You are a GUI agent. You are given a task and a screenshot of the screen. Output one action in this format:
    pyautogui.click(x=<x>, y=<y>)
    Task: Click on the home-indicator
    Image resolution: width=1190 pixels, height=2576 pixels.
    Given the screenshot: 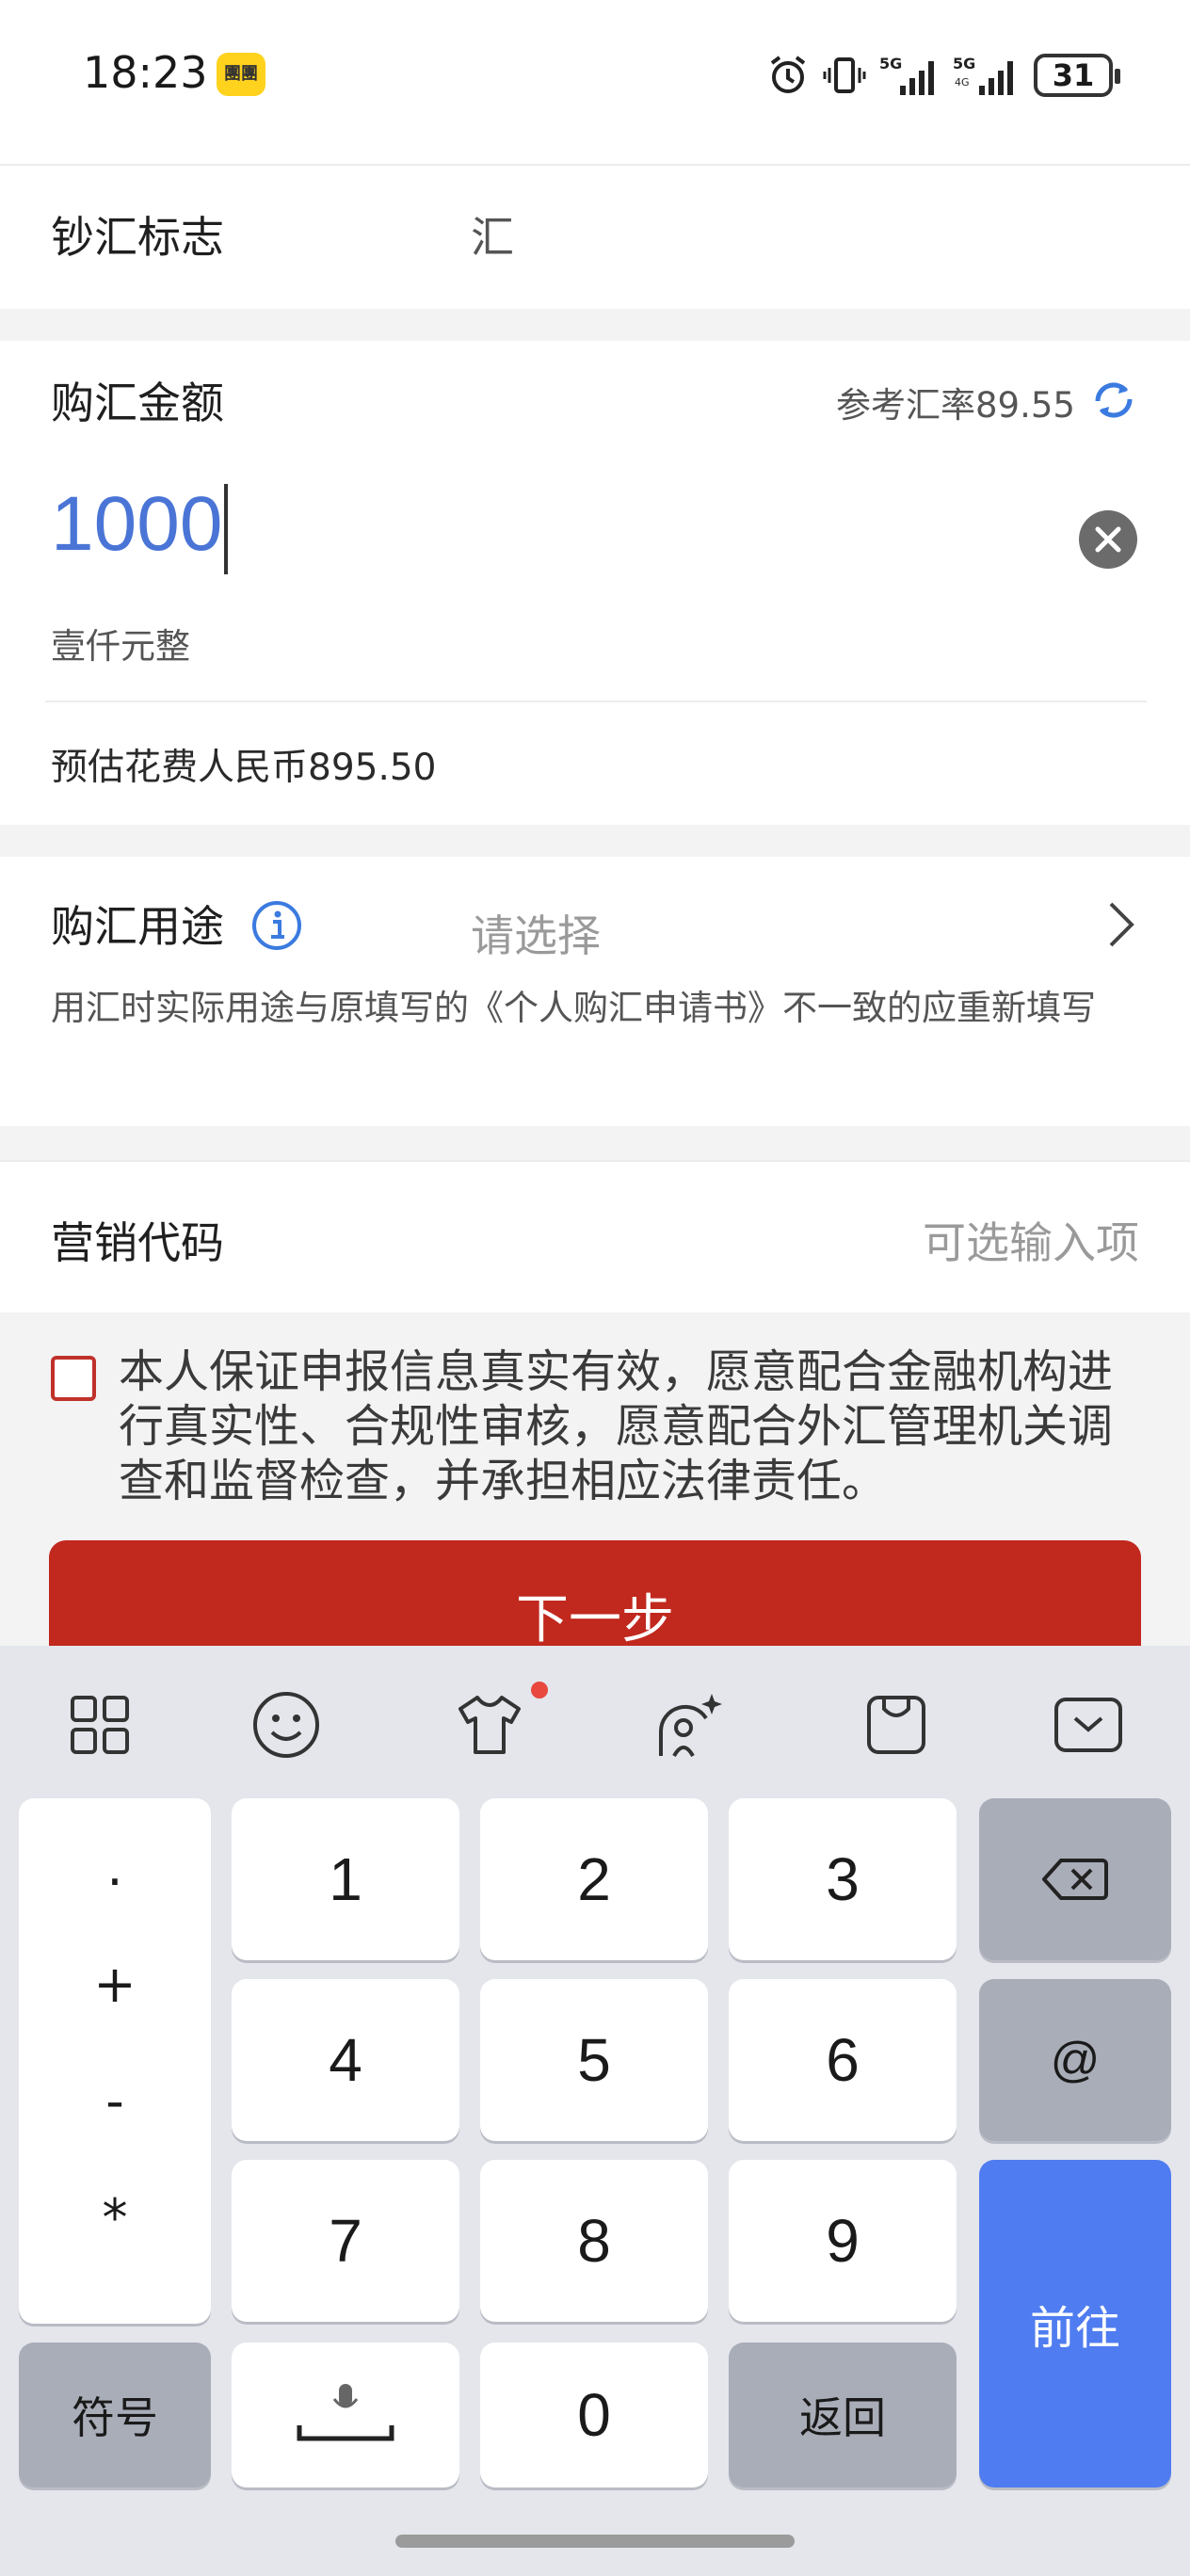 What is the action you would take?
    pyautogui.click(x=595, y=2541)
    